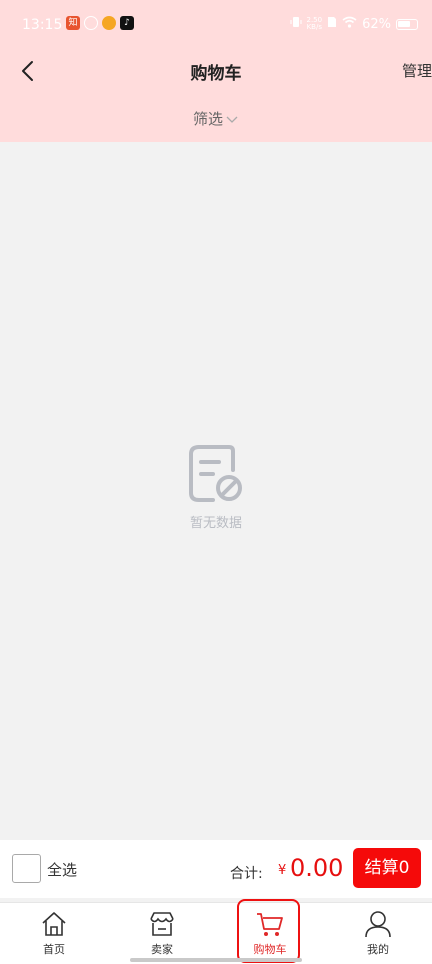  Describe the element at coordinates (378, 924) in the screenshot. I see `user-icon` at that location.